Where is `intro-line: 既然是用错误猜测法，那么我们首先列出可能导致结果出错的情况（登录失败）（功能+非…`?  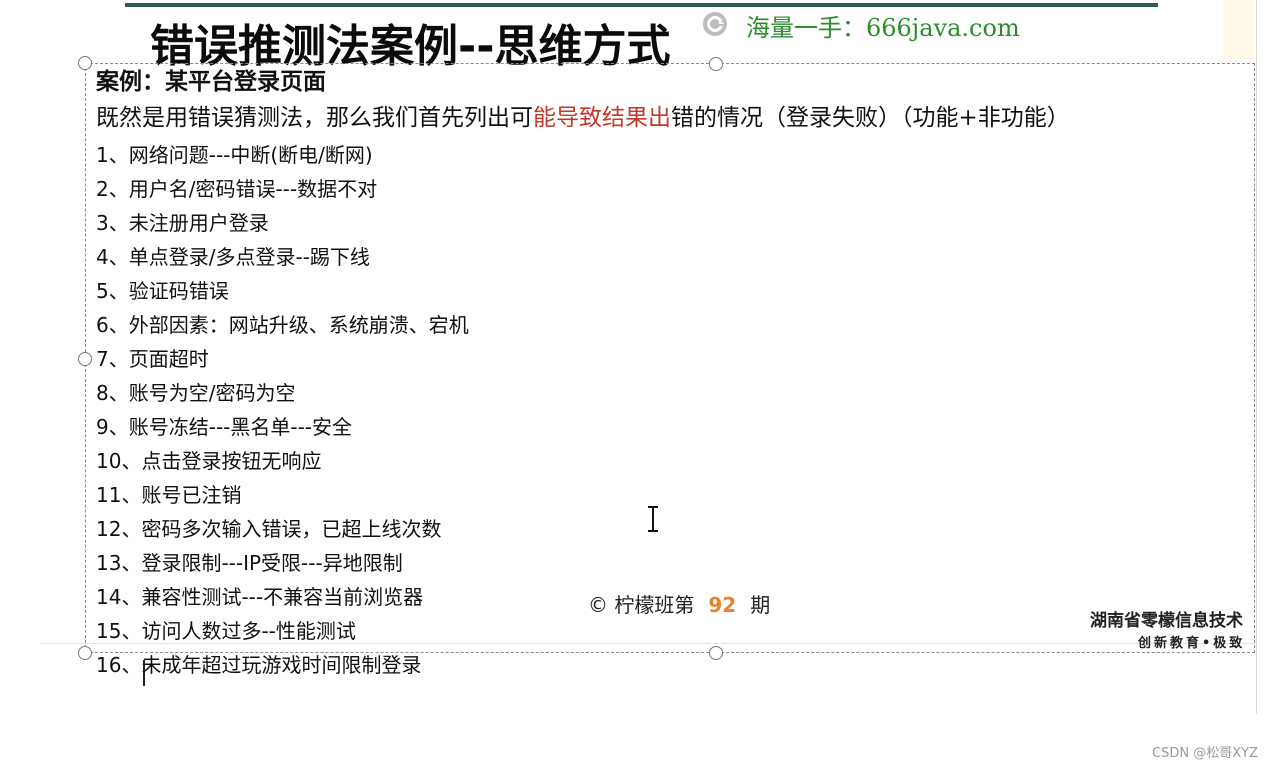 intro-line: 既然是用错误猜测法，那么我们首先列出可能导致结果出错的情况（登录失败）（功能+非… is located at coordinates (681, 118).